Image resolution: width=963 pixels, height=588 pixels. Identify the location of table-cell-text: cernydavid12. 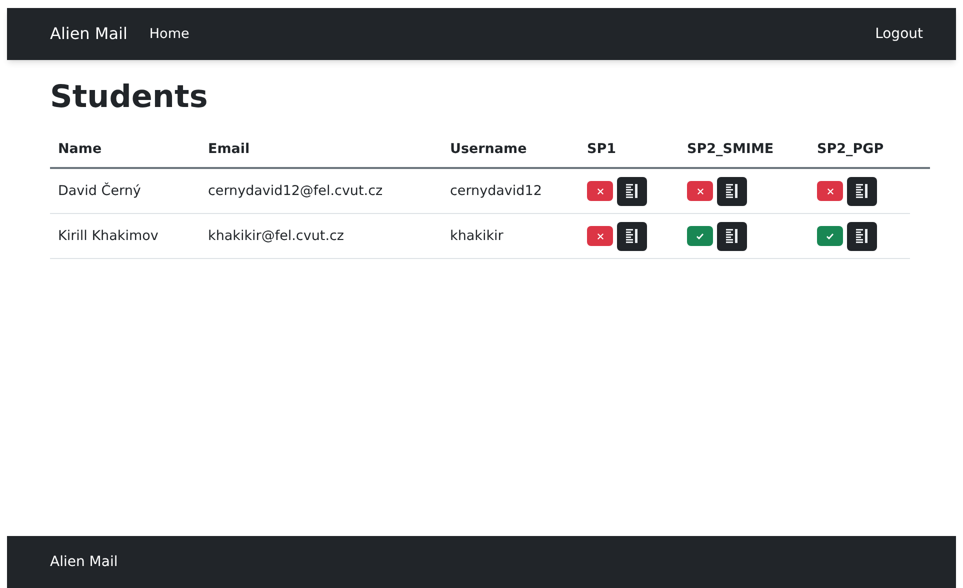
(496, 191).